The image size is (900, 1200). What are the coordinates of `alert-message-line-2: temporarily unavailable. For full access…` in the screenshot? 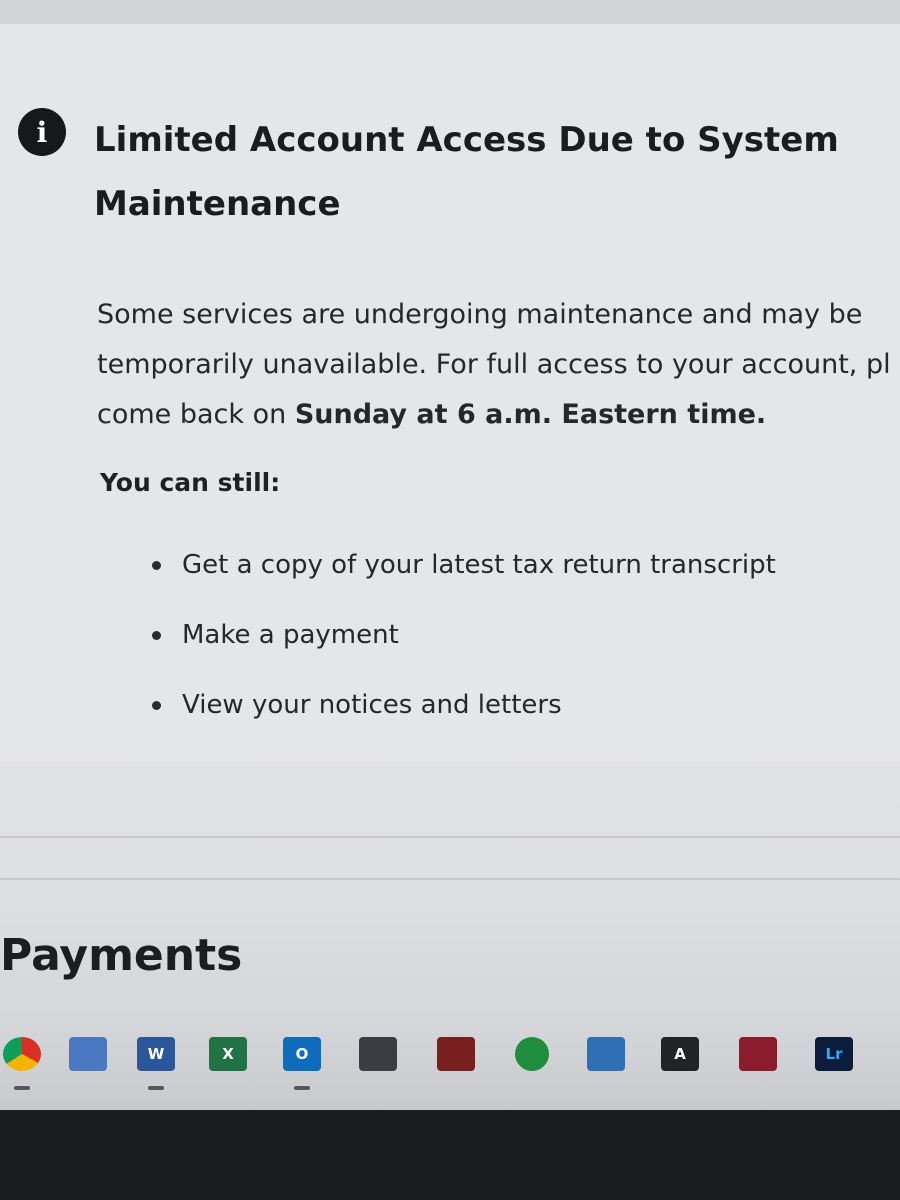 It's located at (494, 364).